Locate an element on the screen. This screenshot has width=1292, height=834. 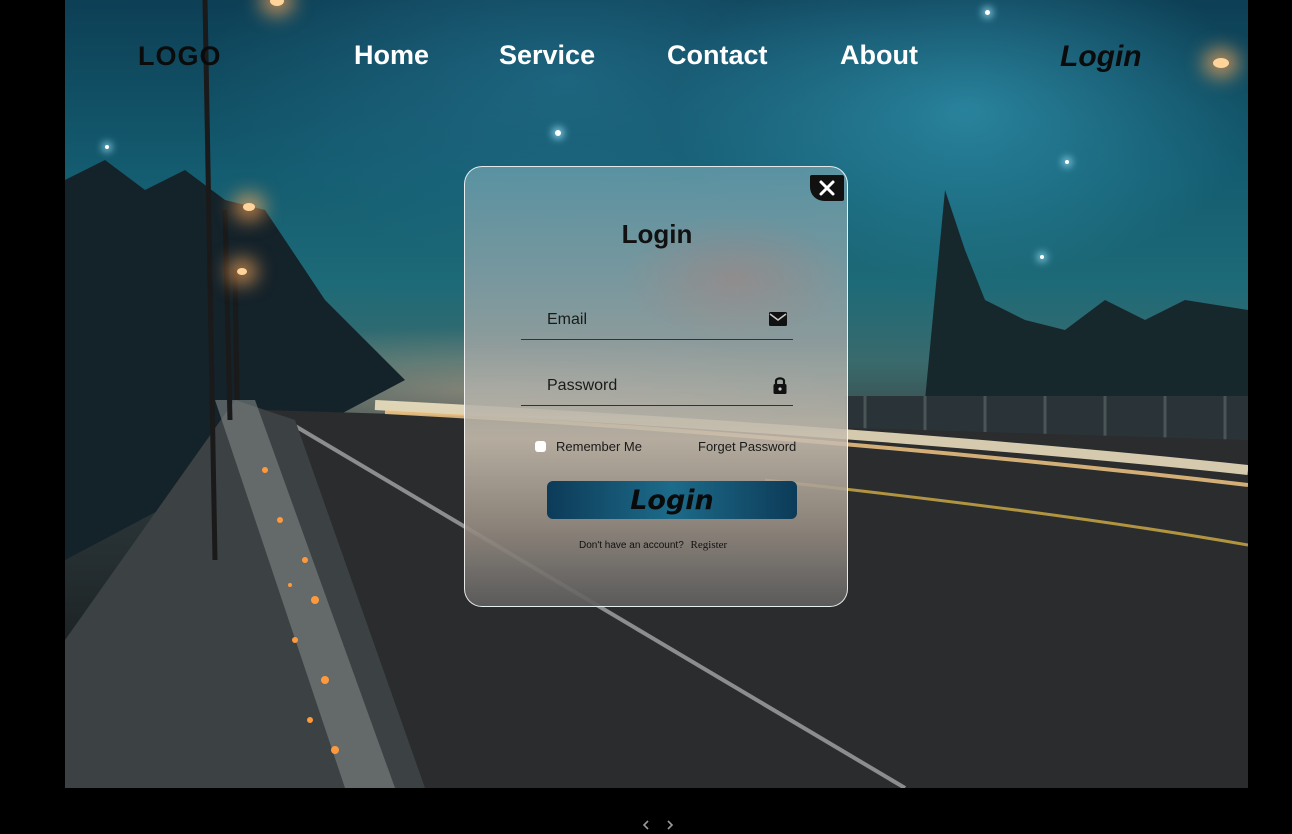
dialog-title: Login is located at coordinates (657, 234).